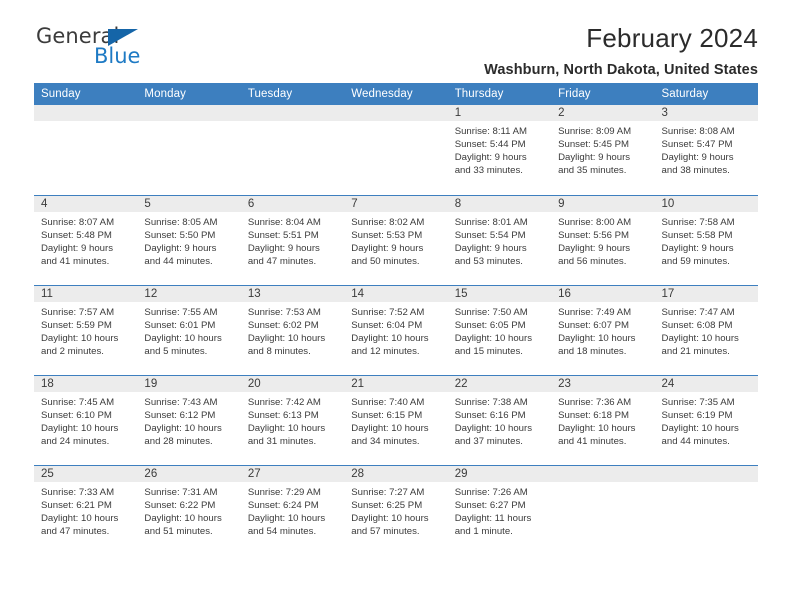  Describe the element at coordinates (86, 94) in the screenshot. I see `weekday-header-sunday: Sunday` at that location.